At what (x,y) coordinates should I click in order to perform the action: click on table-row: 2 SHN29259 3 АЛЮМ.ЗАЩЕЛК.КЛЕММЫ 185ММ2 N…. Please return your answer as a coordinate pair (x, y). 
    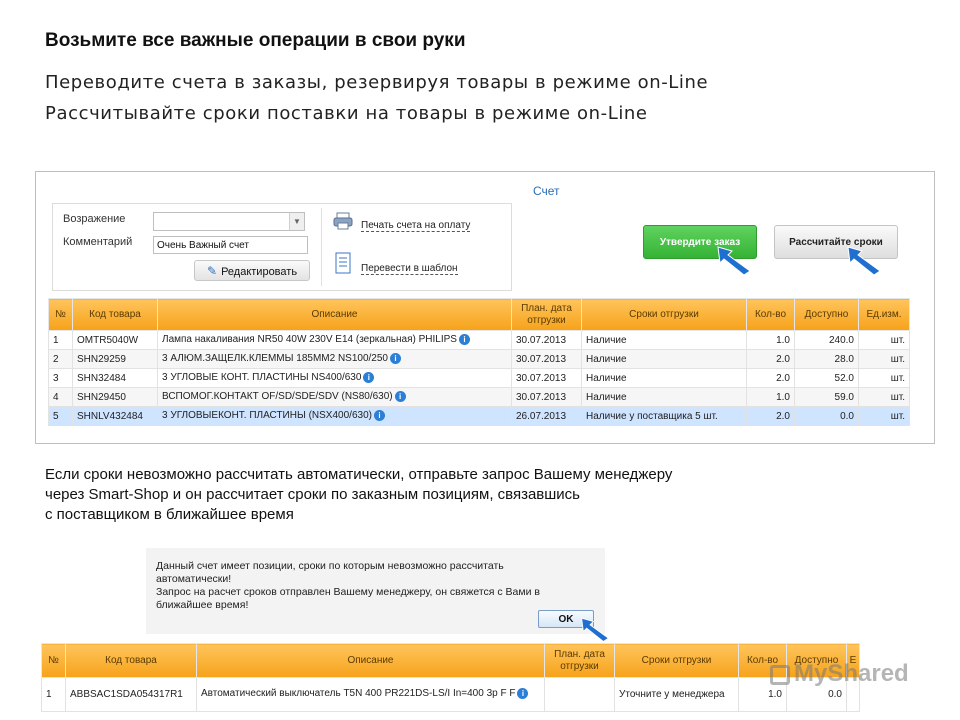
    Looking at the image, I should click on (479, 359).